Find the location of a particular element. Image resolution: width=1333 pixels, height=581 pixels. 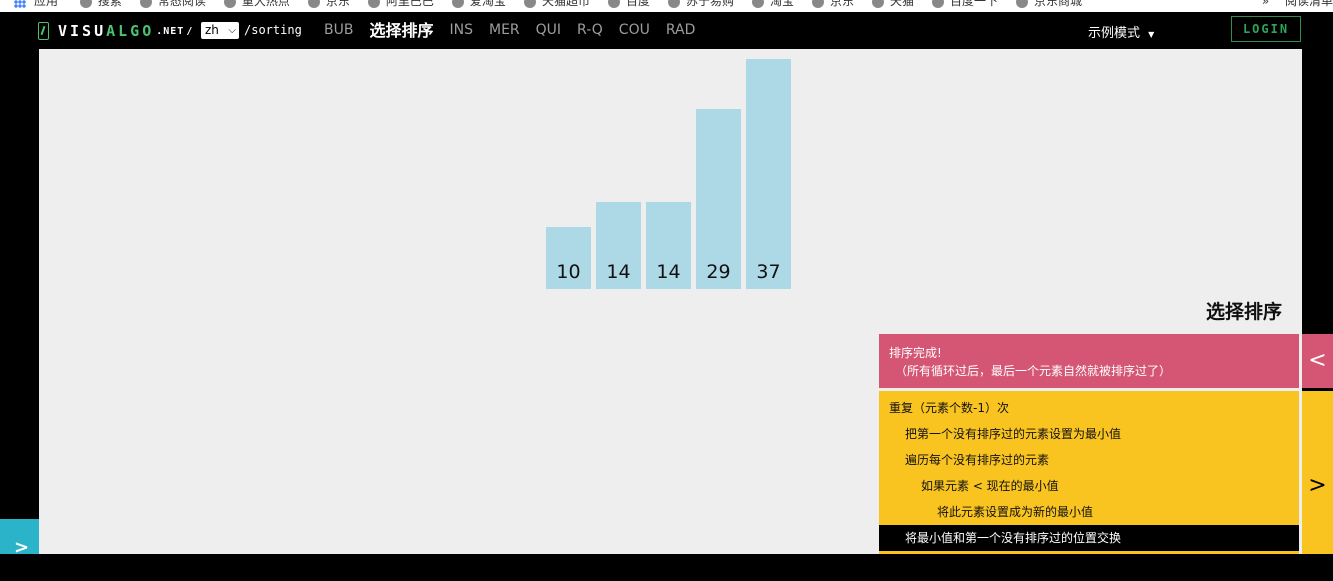

algorithm-tabs: BUB 选择排序 INS MER QUI R-Q COU RAD is located at coordinates (517, 30).